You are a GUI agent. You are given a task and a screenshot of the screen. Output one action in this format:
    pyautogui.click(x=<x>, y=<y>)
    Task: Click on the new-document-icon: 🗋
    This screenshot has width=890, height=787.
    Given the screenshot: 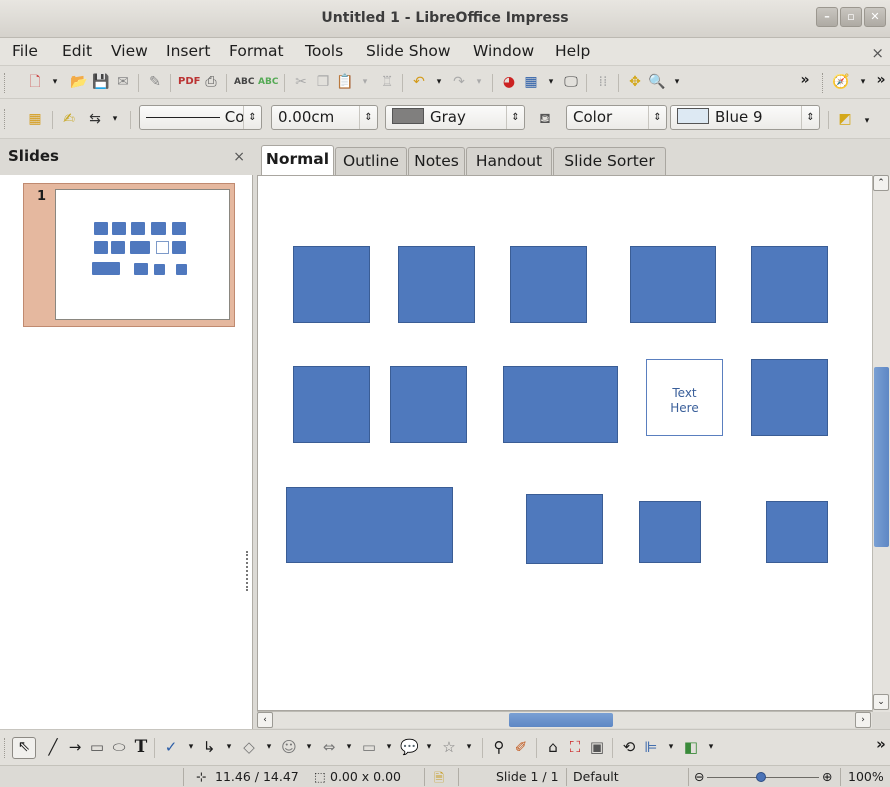 What is the action you would take?
    pyautogui.click(x=35, y=82)
    